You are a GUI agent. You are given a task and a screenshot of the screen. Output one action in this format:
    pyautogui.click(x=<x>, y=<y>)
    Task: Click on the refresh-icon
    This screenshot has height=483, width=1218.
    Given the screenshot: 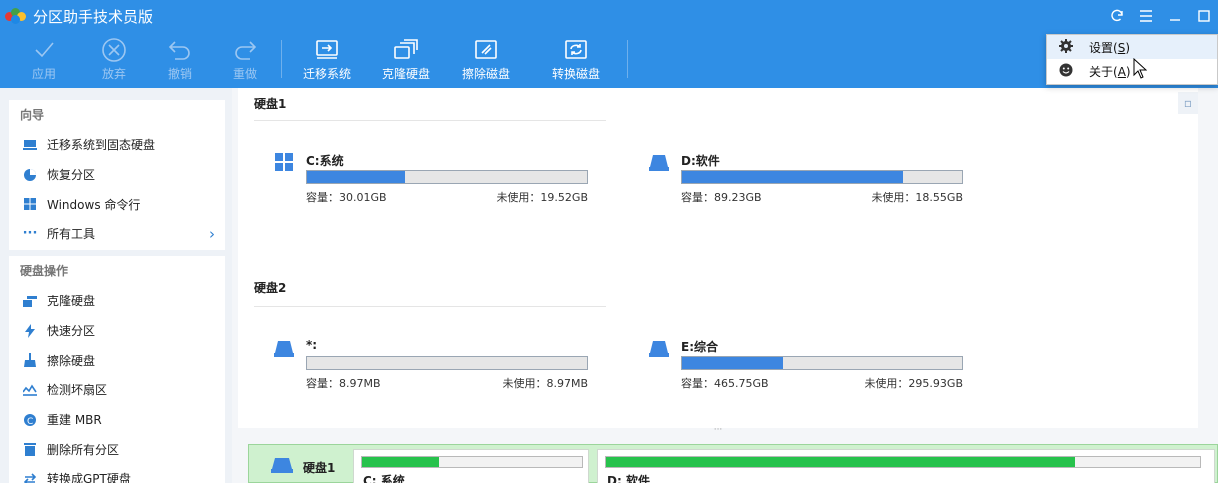 What is the action you would take?
    pyautogui.click(x=1116, y=16)
    